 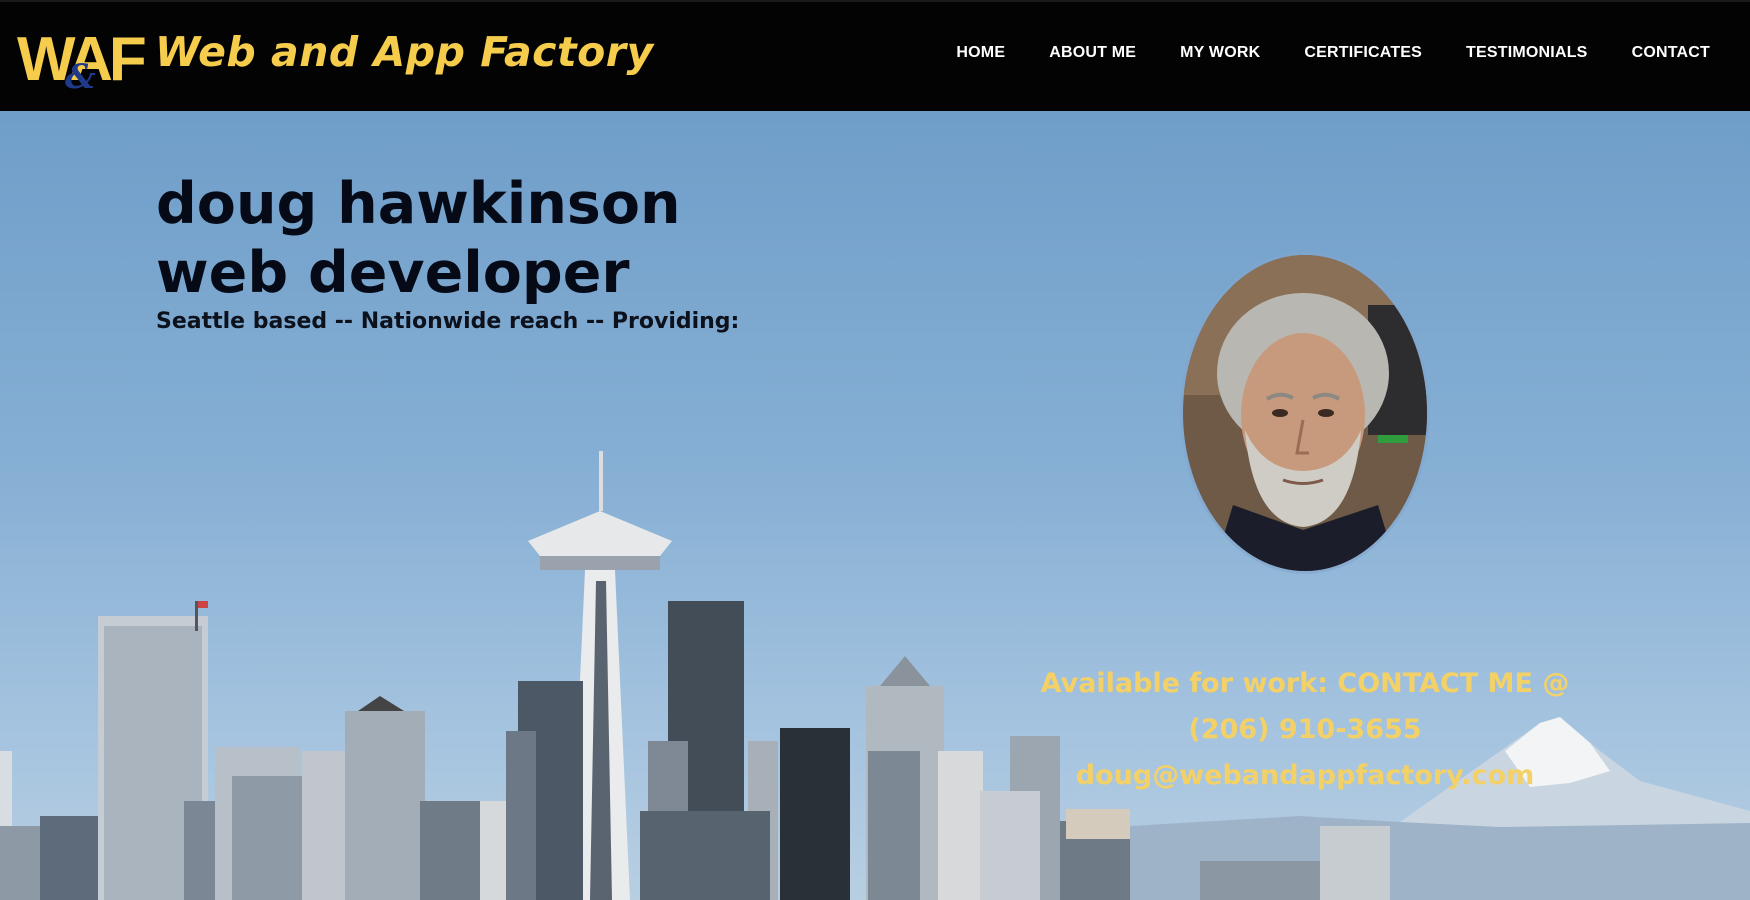 I want to click on nav-contact: CONTACT, so click(x=1671, y=53).